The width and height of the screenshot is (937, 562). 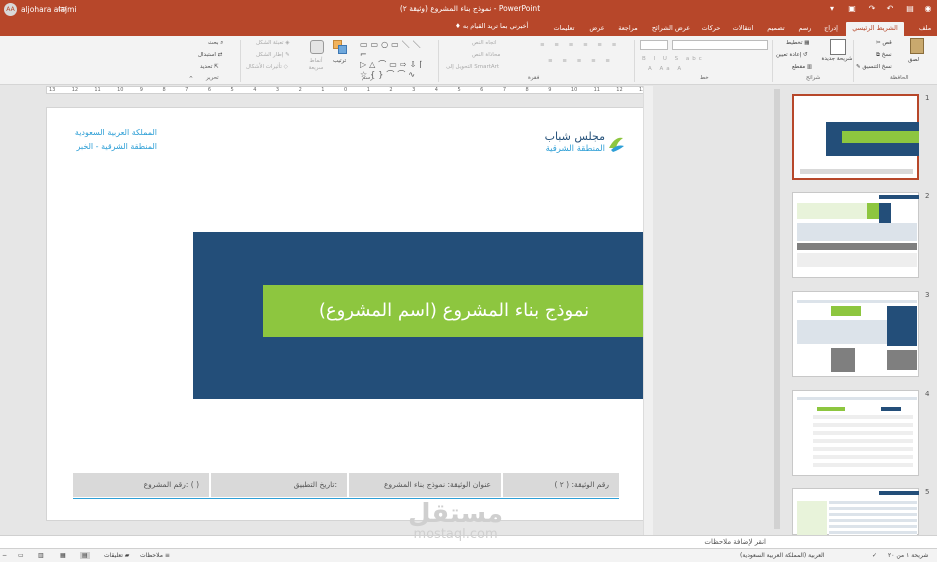 What do you see at coordinates (857, 398) in the screenshot?
I see `thumb-header` at bounding box center [857, 398].